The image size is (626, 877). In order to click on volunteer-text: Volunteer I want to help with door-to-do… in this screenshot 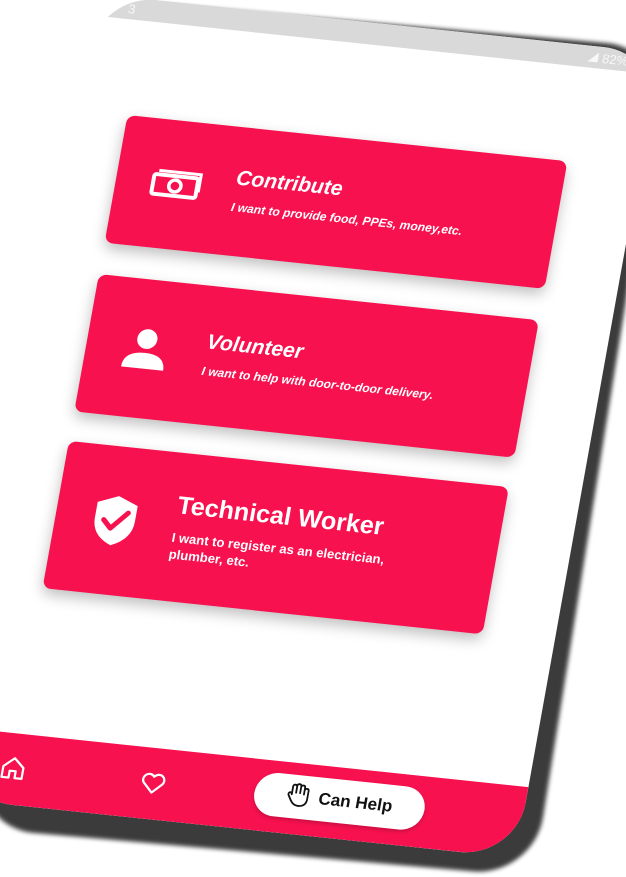, I will do `click(353, 371)`.